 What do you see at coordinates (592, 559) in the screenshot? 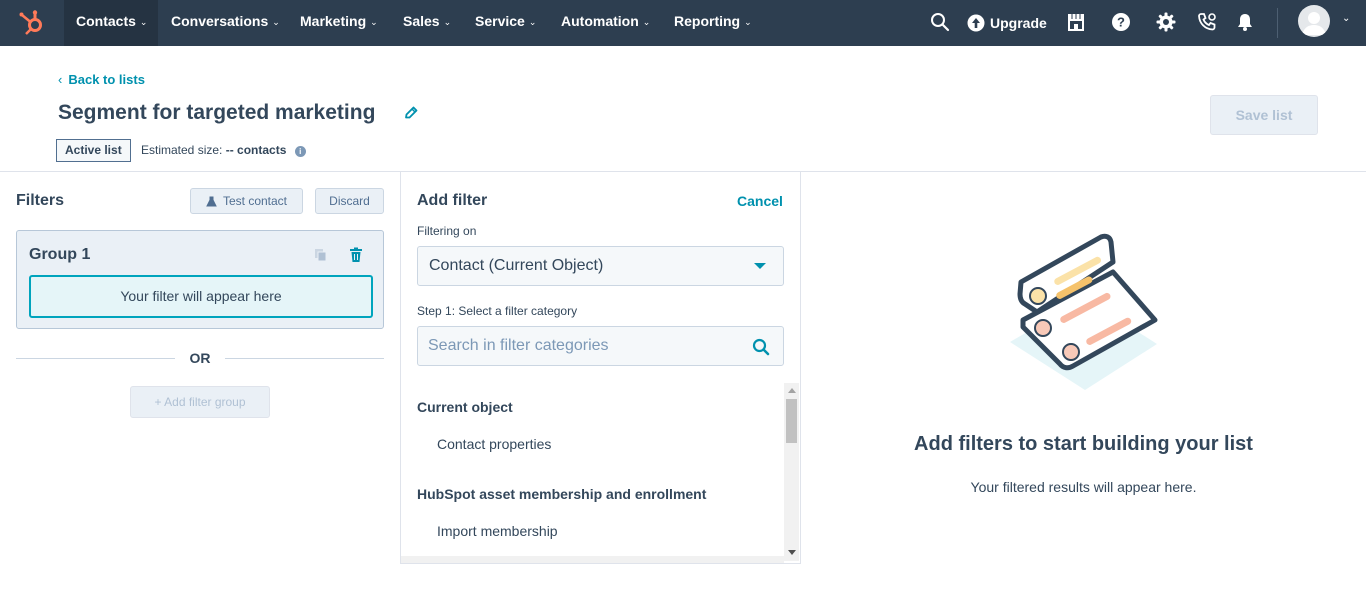
I see `horizontal-scrollbar` at bounding box center [592, 559].